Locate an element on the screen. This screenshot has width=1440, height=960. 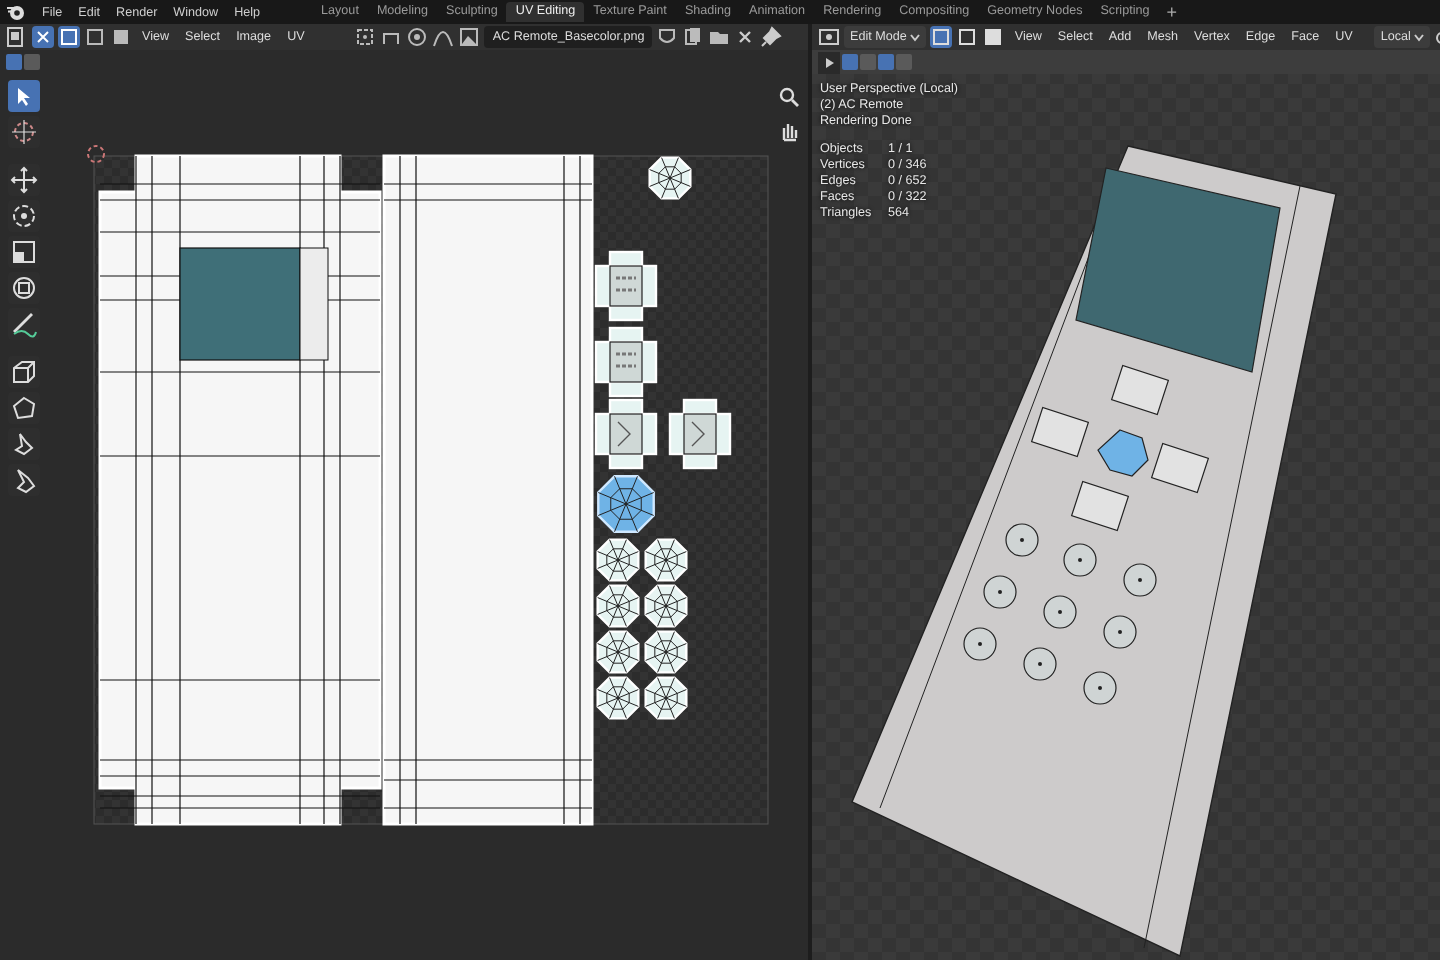
sticky-selection-icon is located at coordinates (14, 62).